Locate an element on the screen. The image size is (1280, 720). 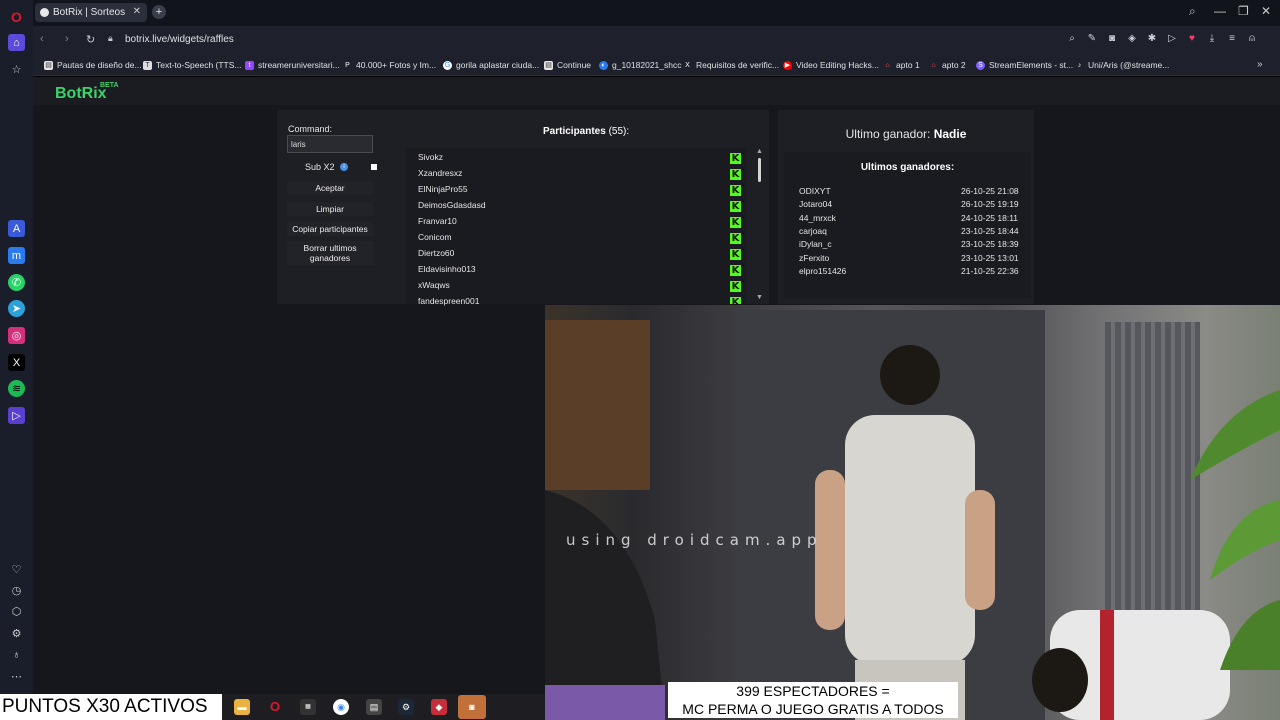
new-tab-button: + is located at coordinates (159, 12).